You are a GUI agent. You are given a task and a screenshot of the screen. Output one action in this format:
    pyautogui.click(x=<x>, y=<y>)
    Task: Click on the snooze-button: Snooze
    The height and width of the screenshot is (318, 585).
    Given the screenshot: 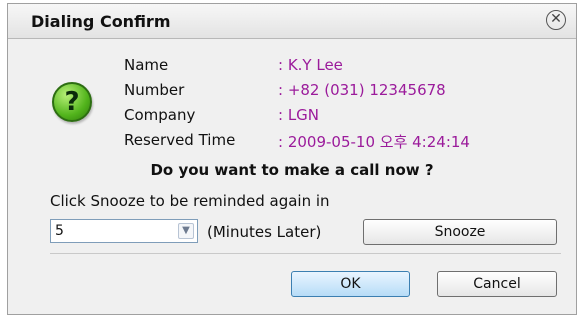 What is the action you would take?
    pyautogui.click(x=460, y=232)
    